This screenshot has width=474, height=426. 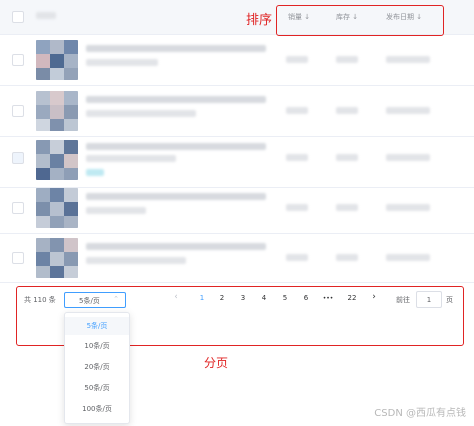 I want to click on sort-annotation-label: 排序, so click(x=259, y=20).